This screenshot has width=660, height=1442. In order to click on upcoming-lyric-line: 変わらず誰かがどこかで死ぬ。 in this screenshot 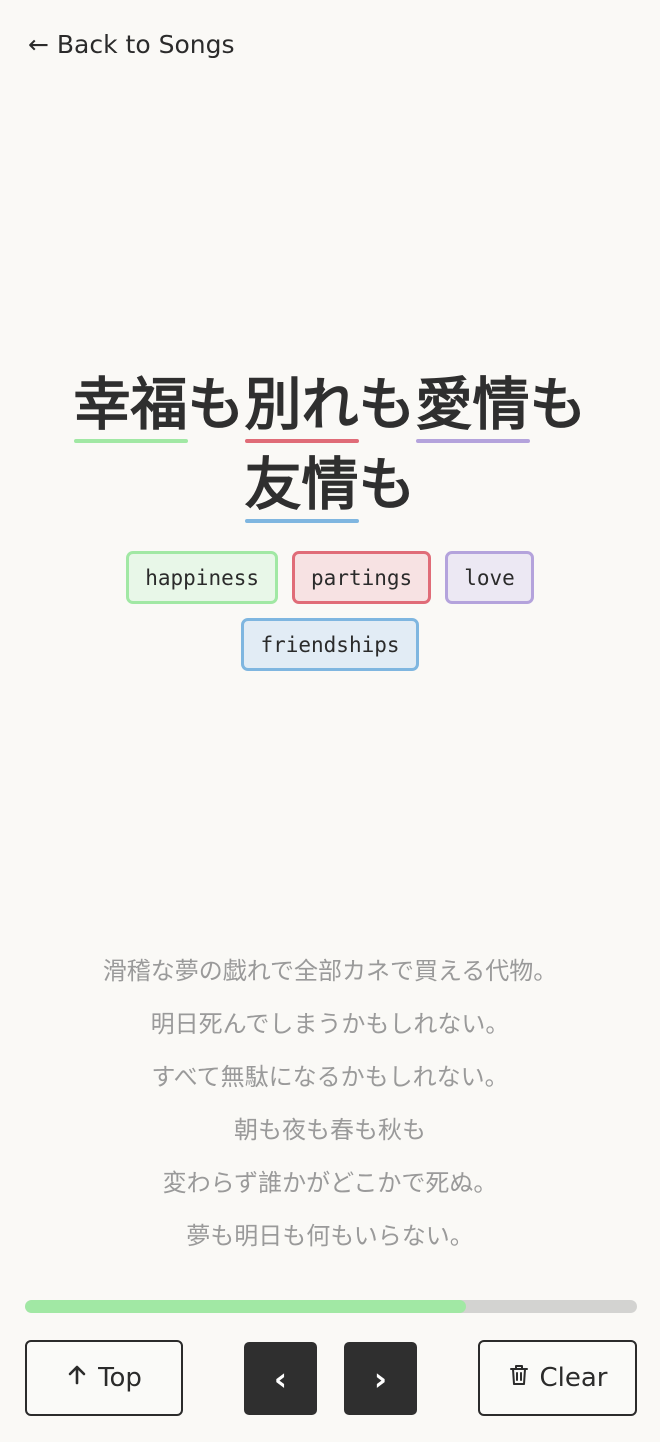, I will do `click(330, 1183)`.